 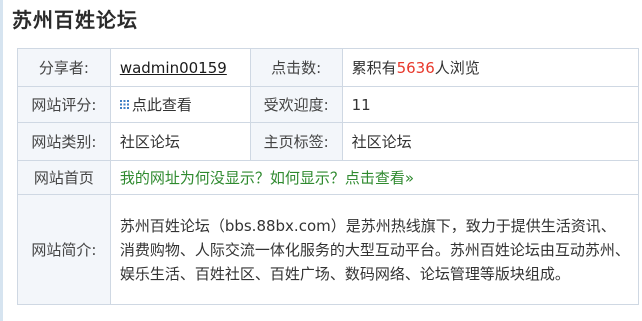 What do you see at coordinates (64, 177) in the screenshot?
I see `homepage-label: 网站首页` at bounding box center [64, 177].